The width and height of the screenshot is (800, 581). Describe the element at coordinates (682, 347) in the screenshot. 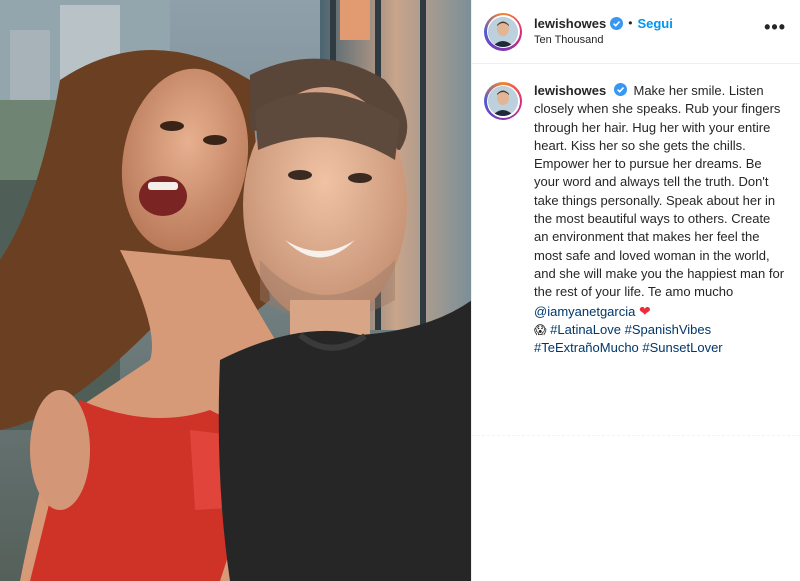

I see `hashtag-link: #SunsetLover` at that location.